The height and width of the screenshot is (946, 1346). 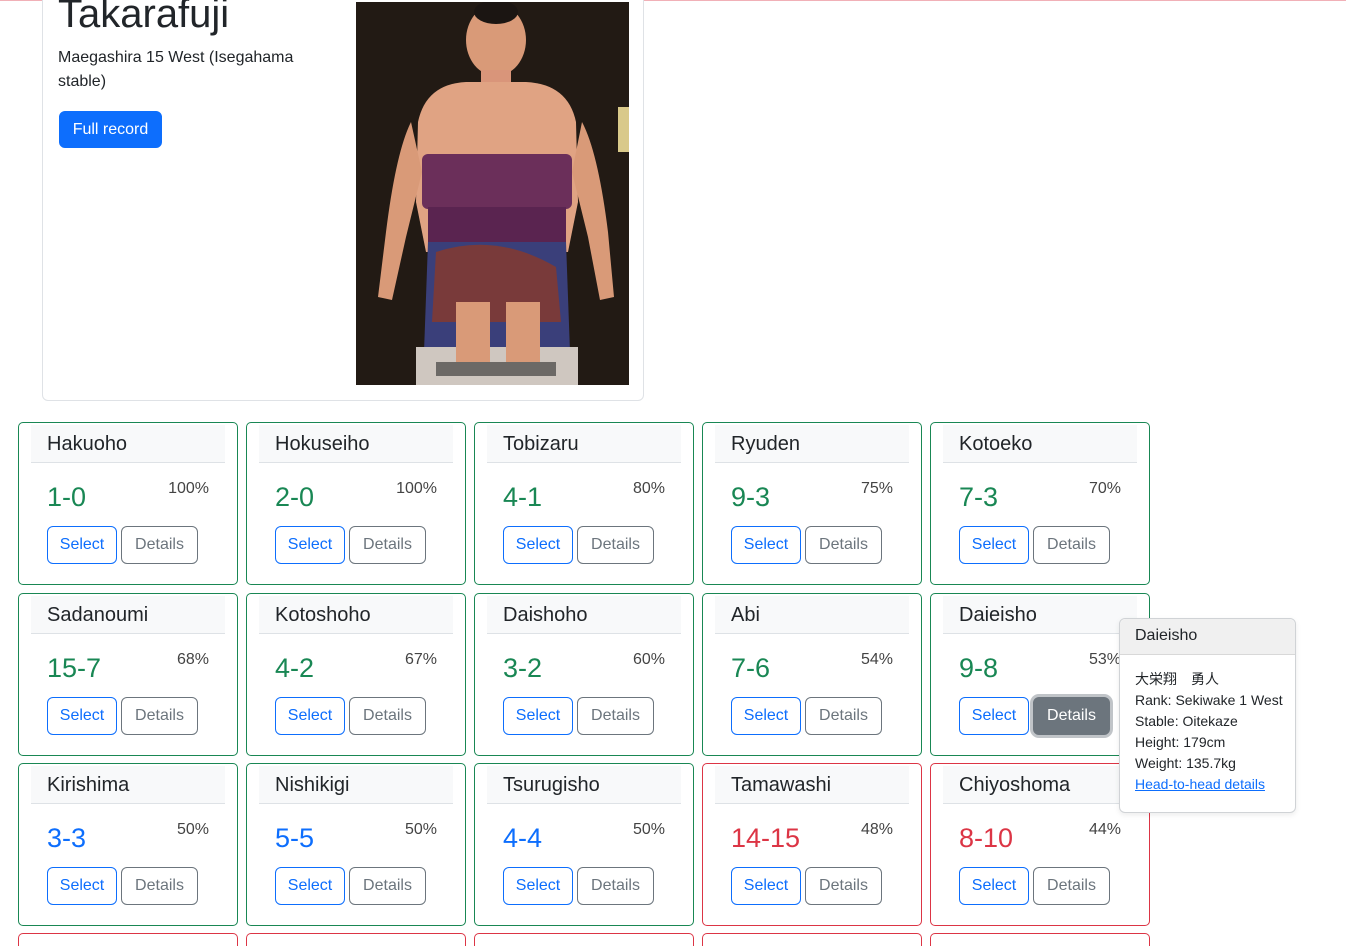 What do you see at coordinates (584, 844) in the screenshot?
I see `opponent-card: Tsurugisho 4-4 50% Select Details` at bounding box center [584, 844].